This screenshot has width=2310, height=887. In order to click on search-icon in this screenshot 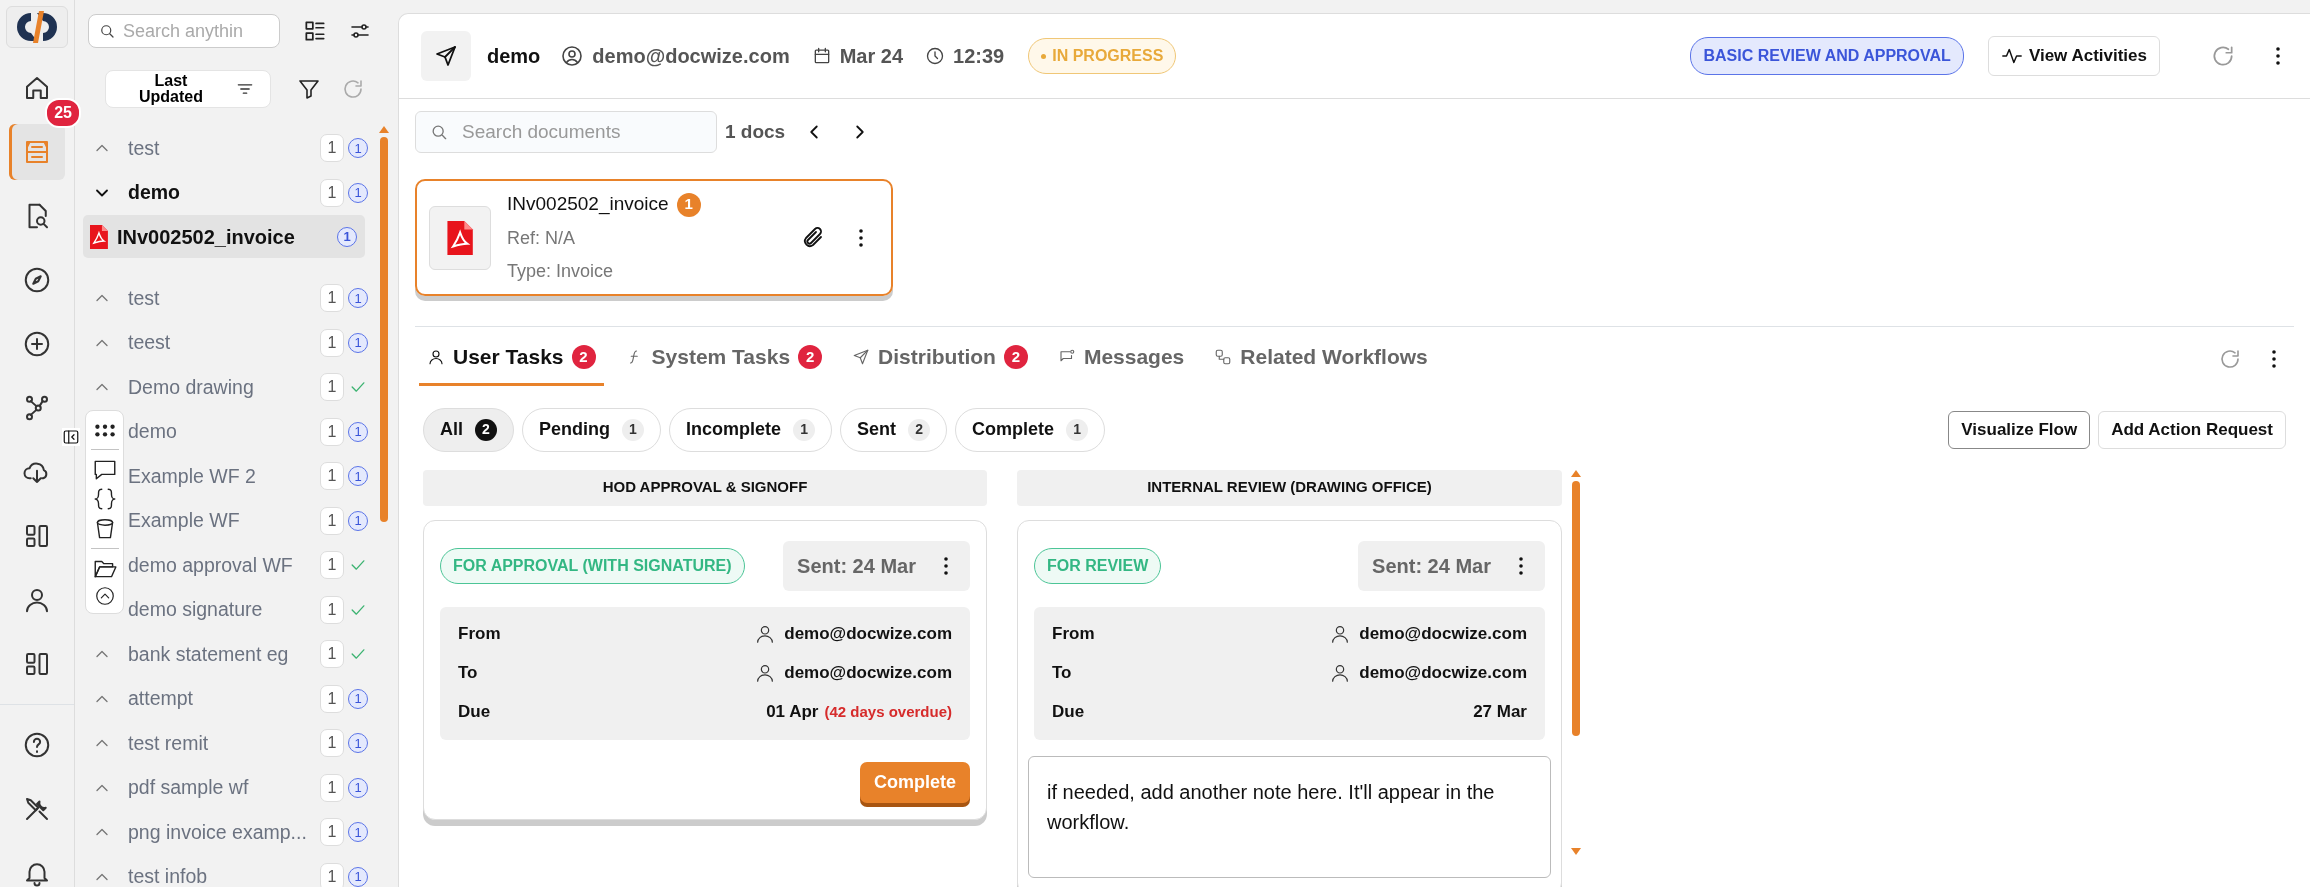, I will do `click(107, 31)`.